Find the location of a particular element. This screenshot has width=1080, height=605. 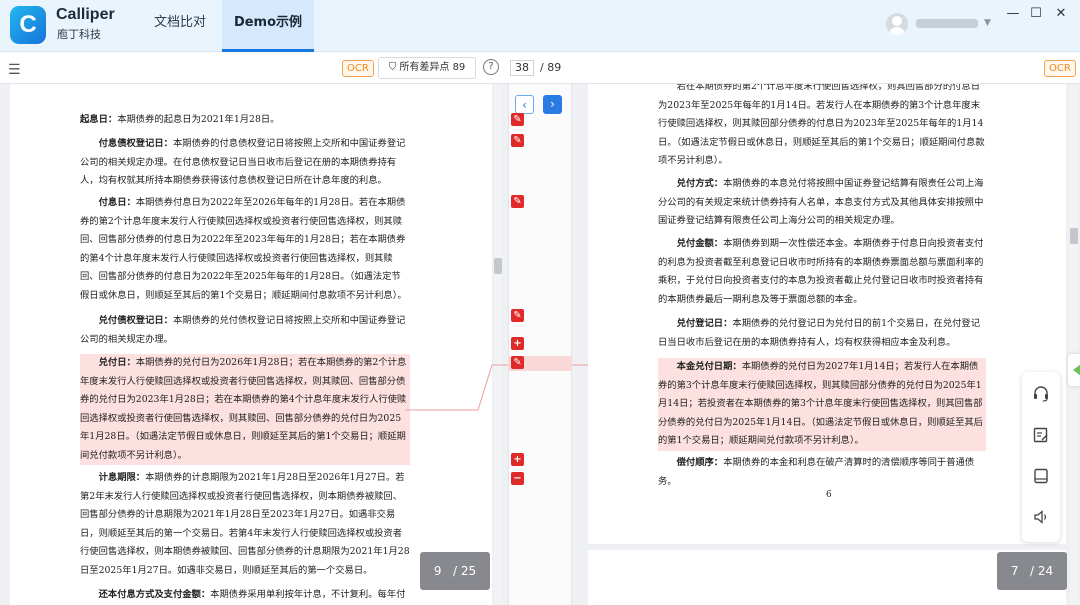

left-scrollbar is located at coordinates (498, 344).